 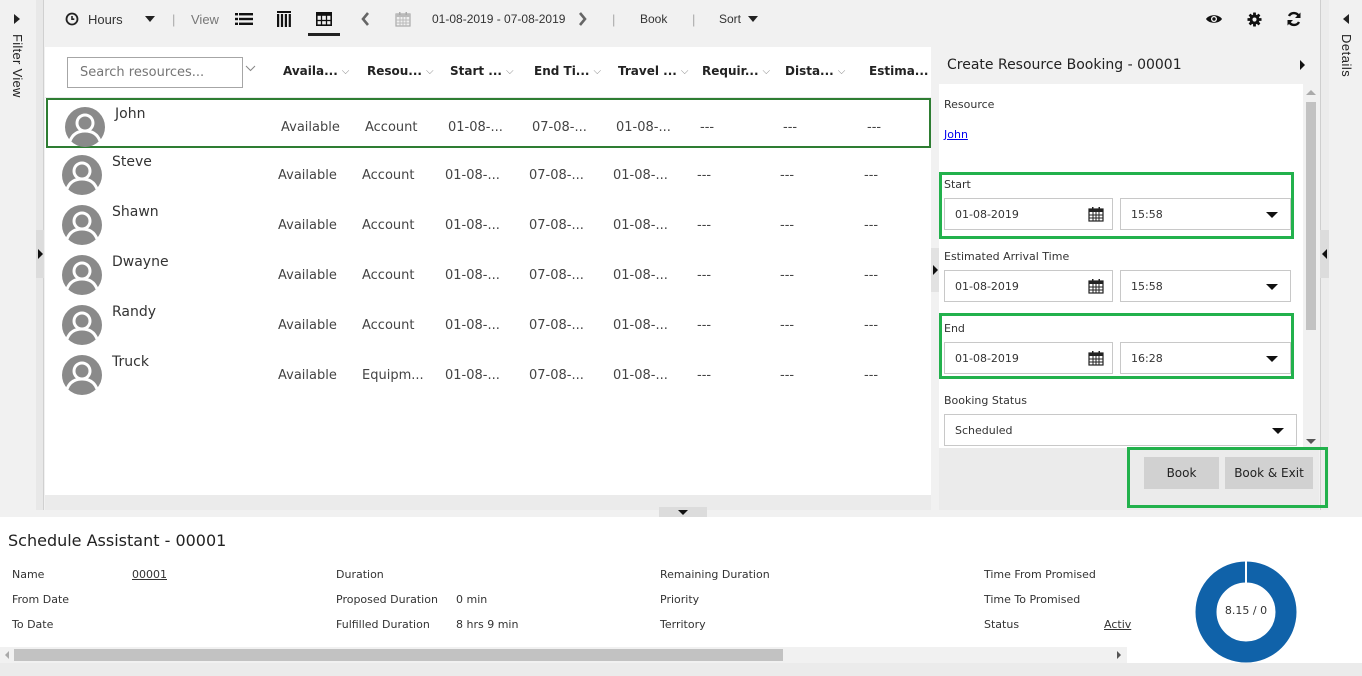 I want to click on eta-time-select: 15:58, so click(x=1205, y=286).